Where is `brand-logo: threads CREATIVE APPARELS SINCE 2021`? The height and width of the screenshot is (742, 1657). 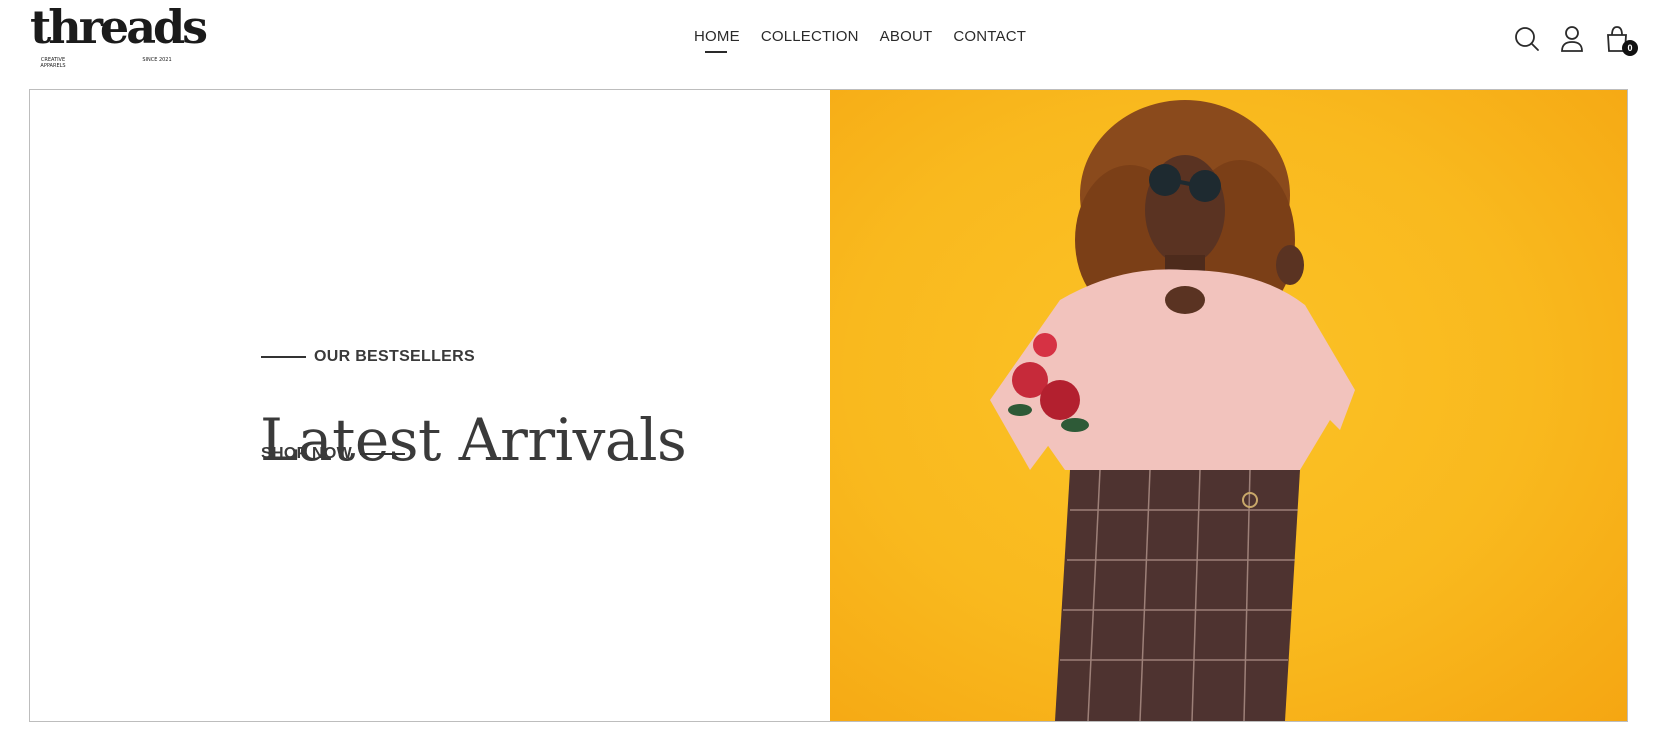 brand-logo: threads CREATIVE APPARELS SINCE 2021 is located at coordinates (119, 37).